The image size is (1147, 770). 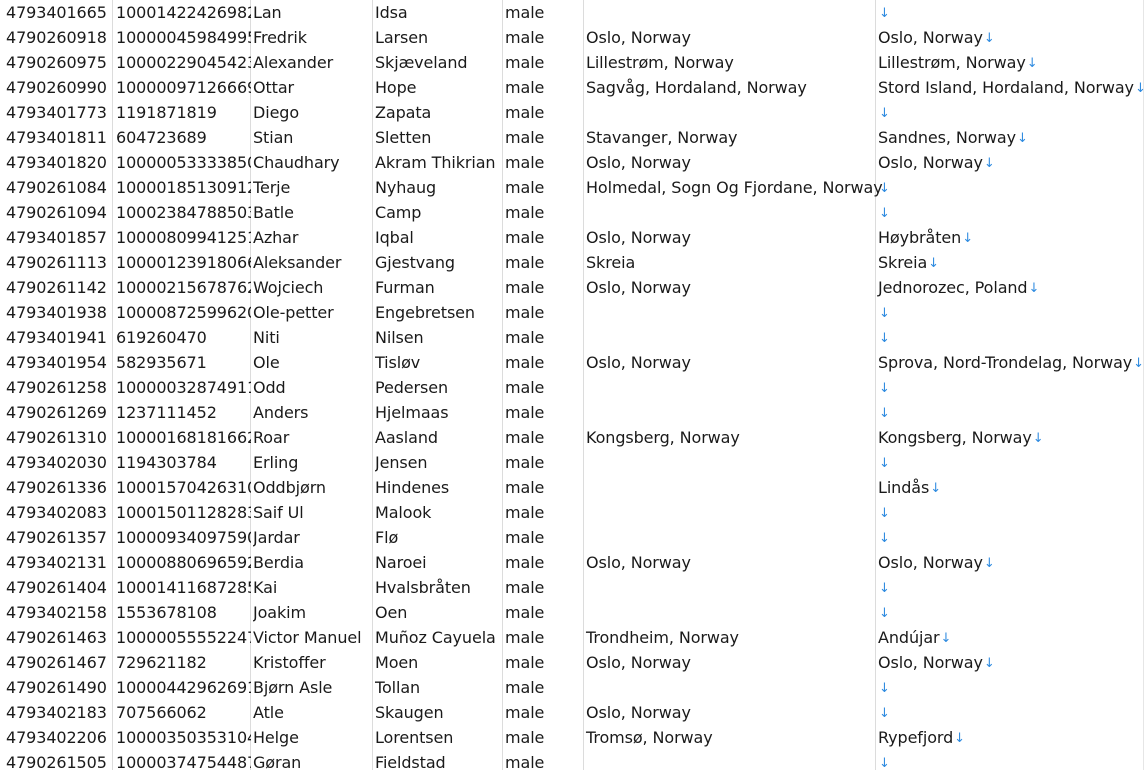 I want to click on table-row: 4790261269 1237111452 Anders Hjelmaas male ↓, so click(x=573, y=412).